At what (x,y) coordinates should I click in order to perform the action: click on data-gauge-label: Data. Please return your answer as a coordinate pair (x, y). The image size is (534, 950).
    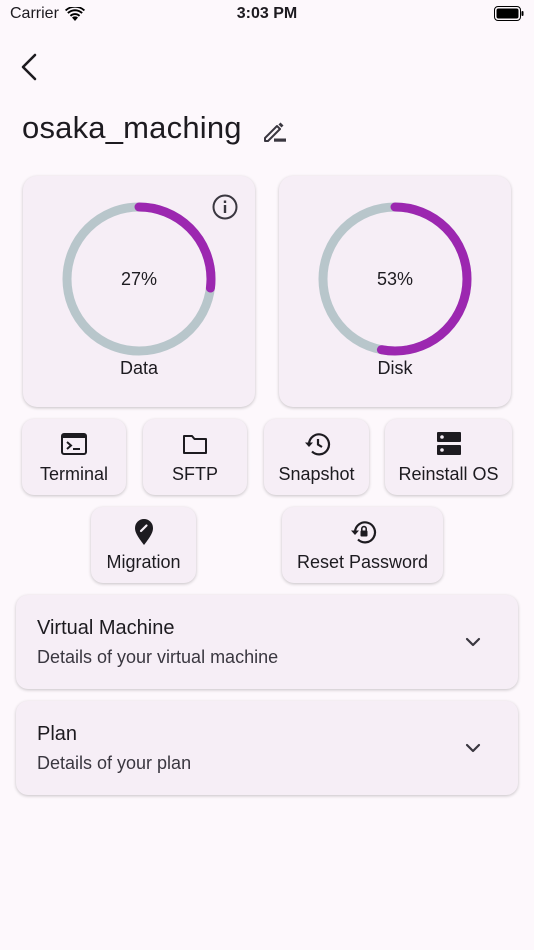
    Looking at the image, I should click on (139, 368).